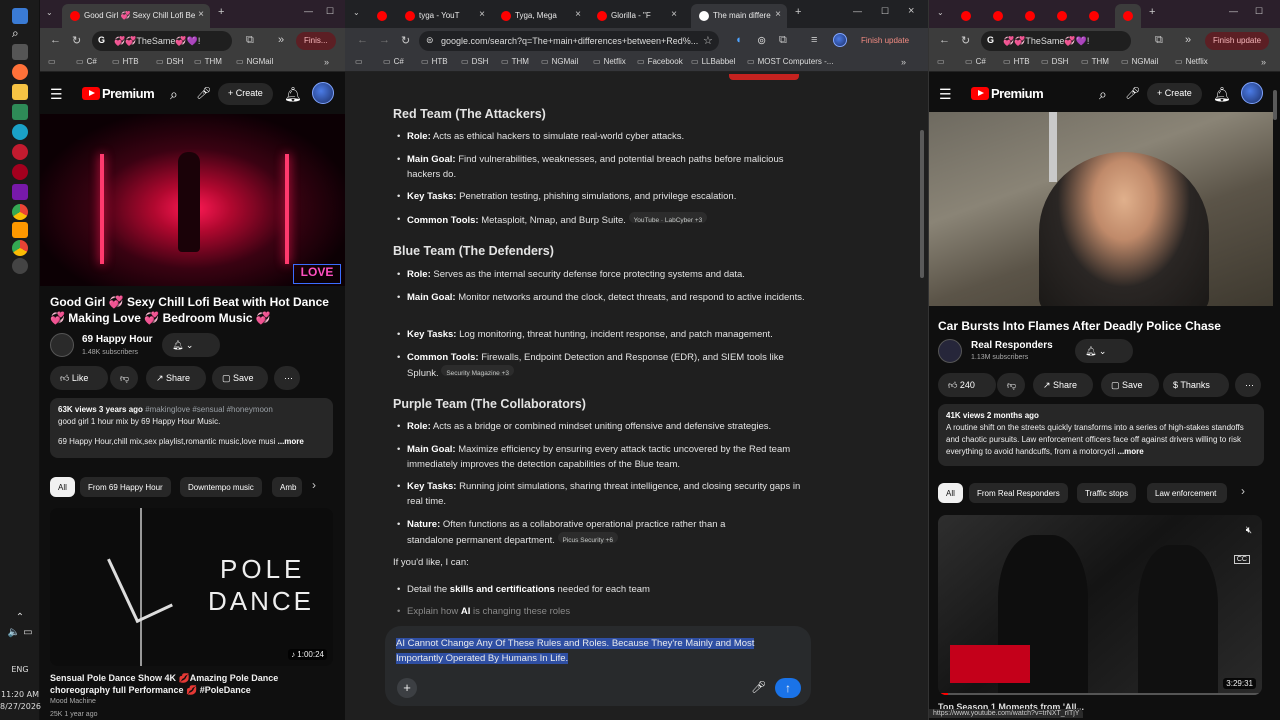 The image size is (1280, 720). Describe the element at coordinates (20, 132) in the screenshot. I see `edge-icon` at that location.